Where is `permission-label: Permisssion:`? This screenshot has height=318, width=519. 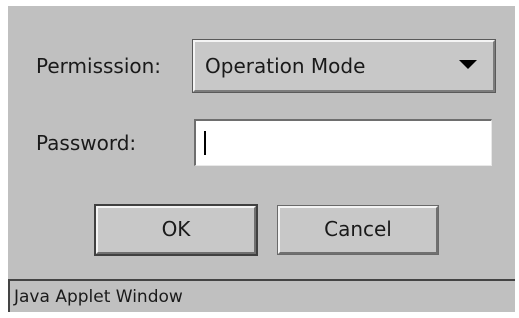 permission-label: Permisssion: is located at coordinates (99, 66).